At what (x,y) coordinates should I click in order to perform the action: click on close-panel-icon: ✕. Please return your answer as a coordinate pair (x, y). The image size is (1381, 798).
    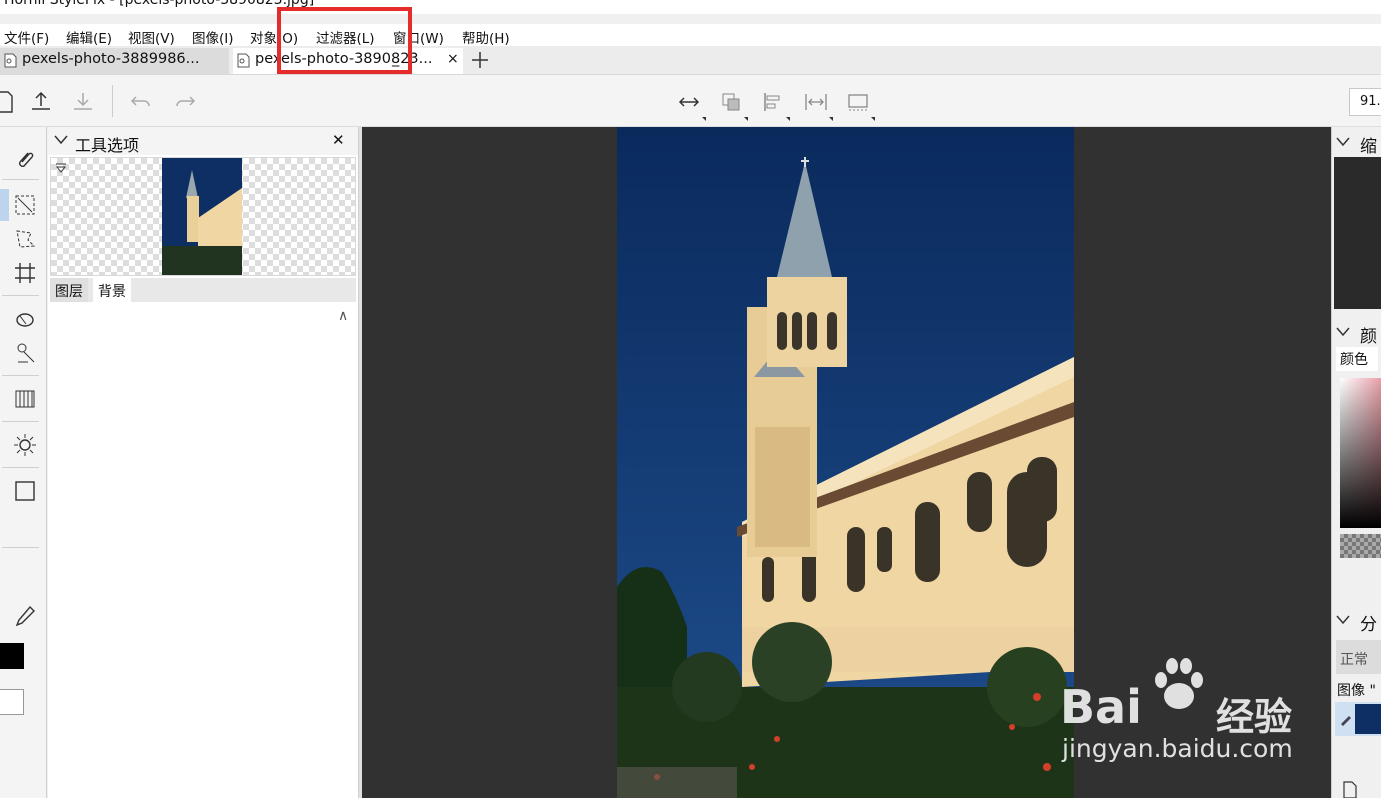
    Looking at the image, I should click on (338, 140).